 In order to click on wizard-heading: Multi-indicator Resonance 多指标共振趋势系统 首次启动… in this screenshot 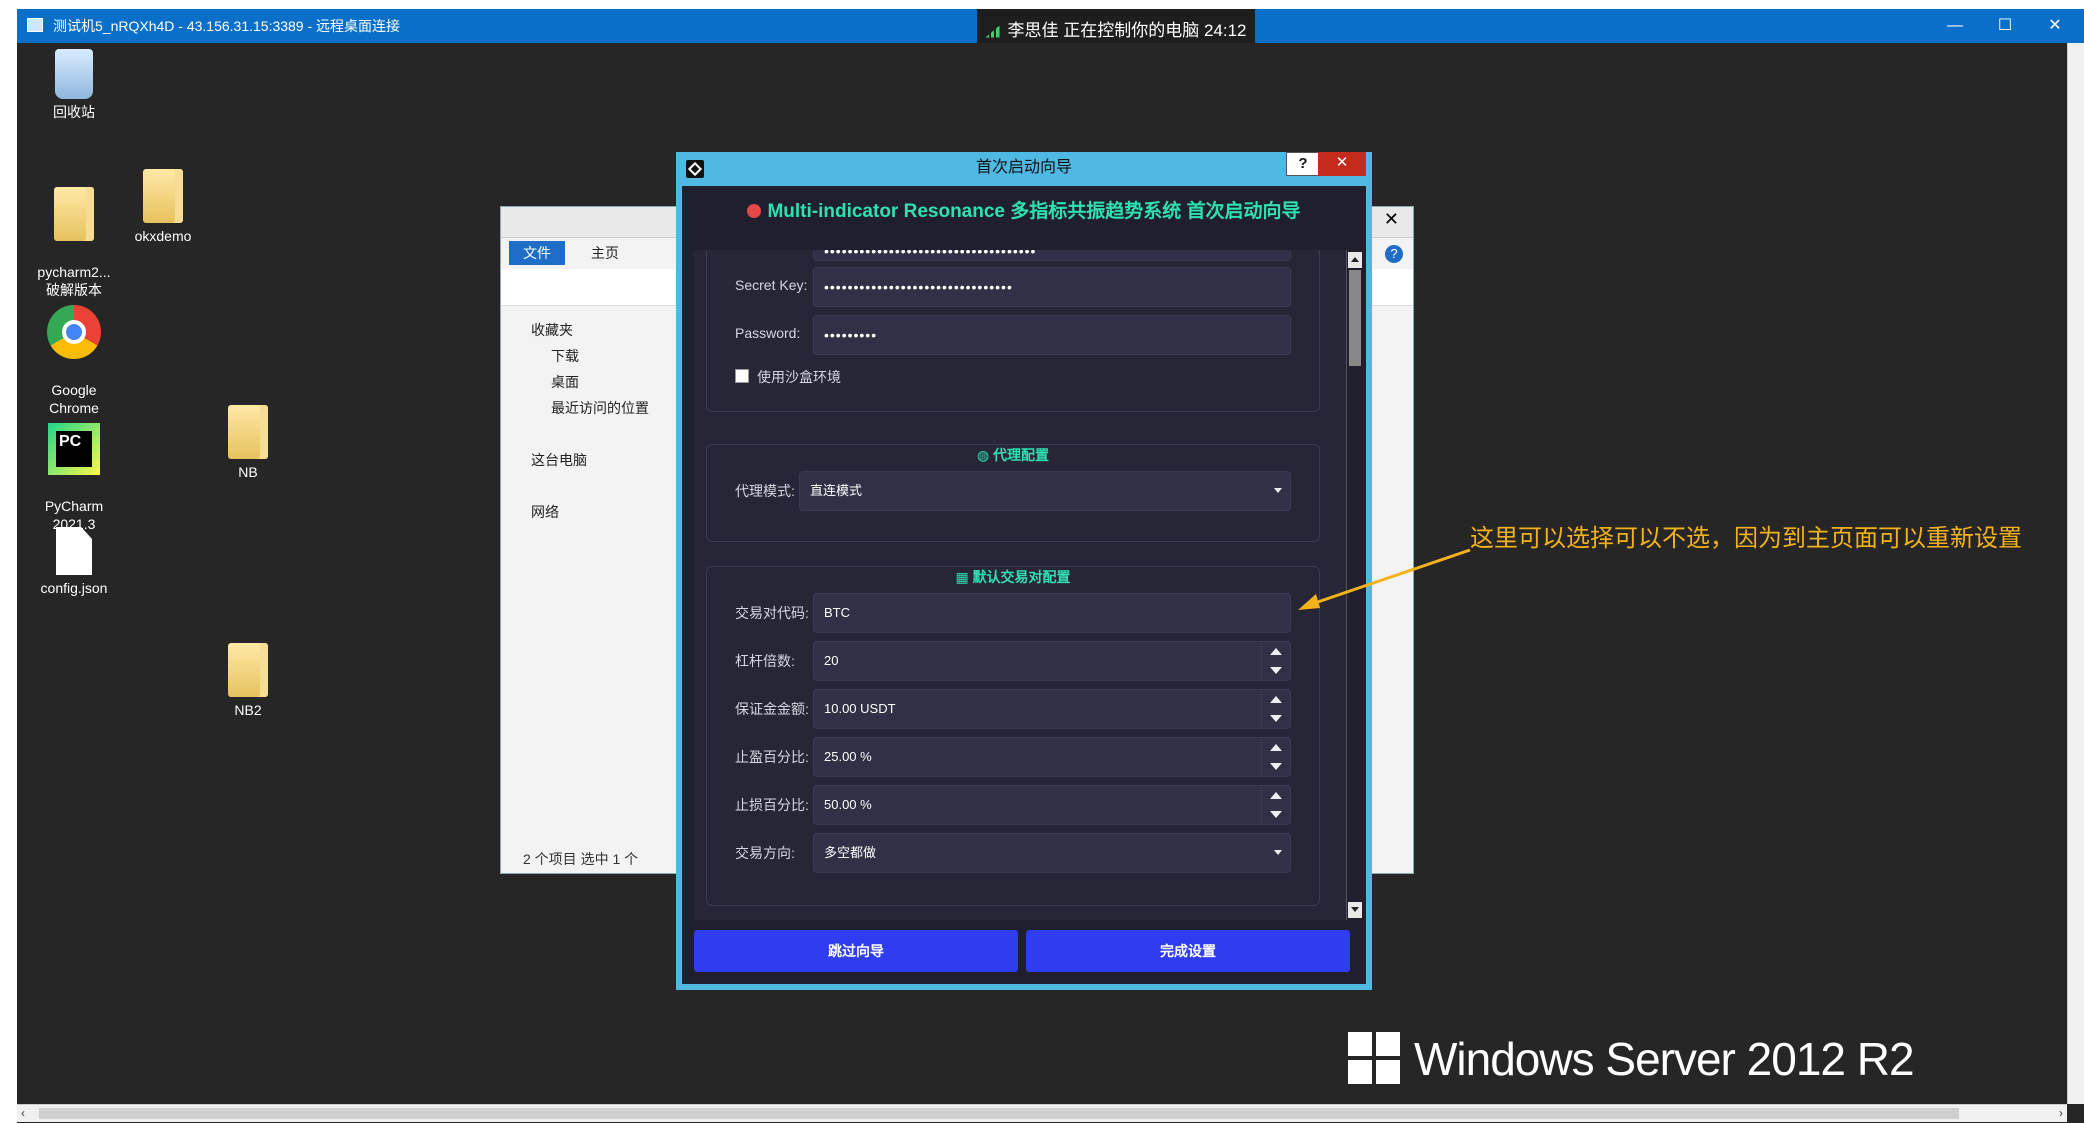, I will do `click(1024, 209)`.